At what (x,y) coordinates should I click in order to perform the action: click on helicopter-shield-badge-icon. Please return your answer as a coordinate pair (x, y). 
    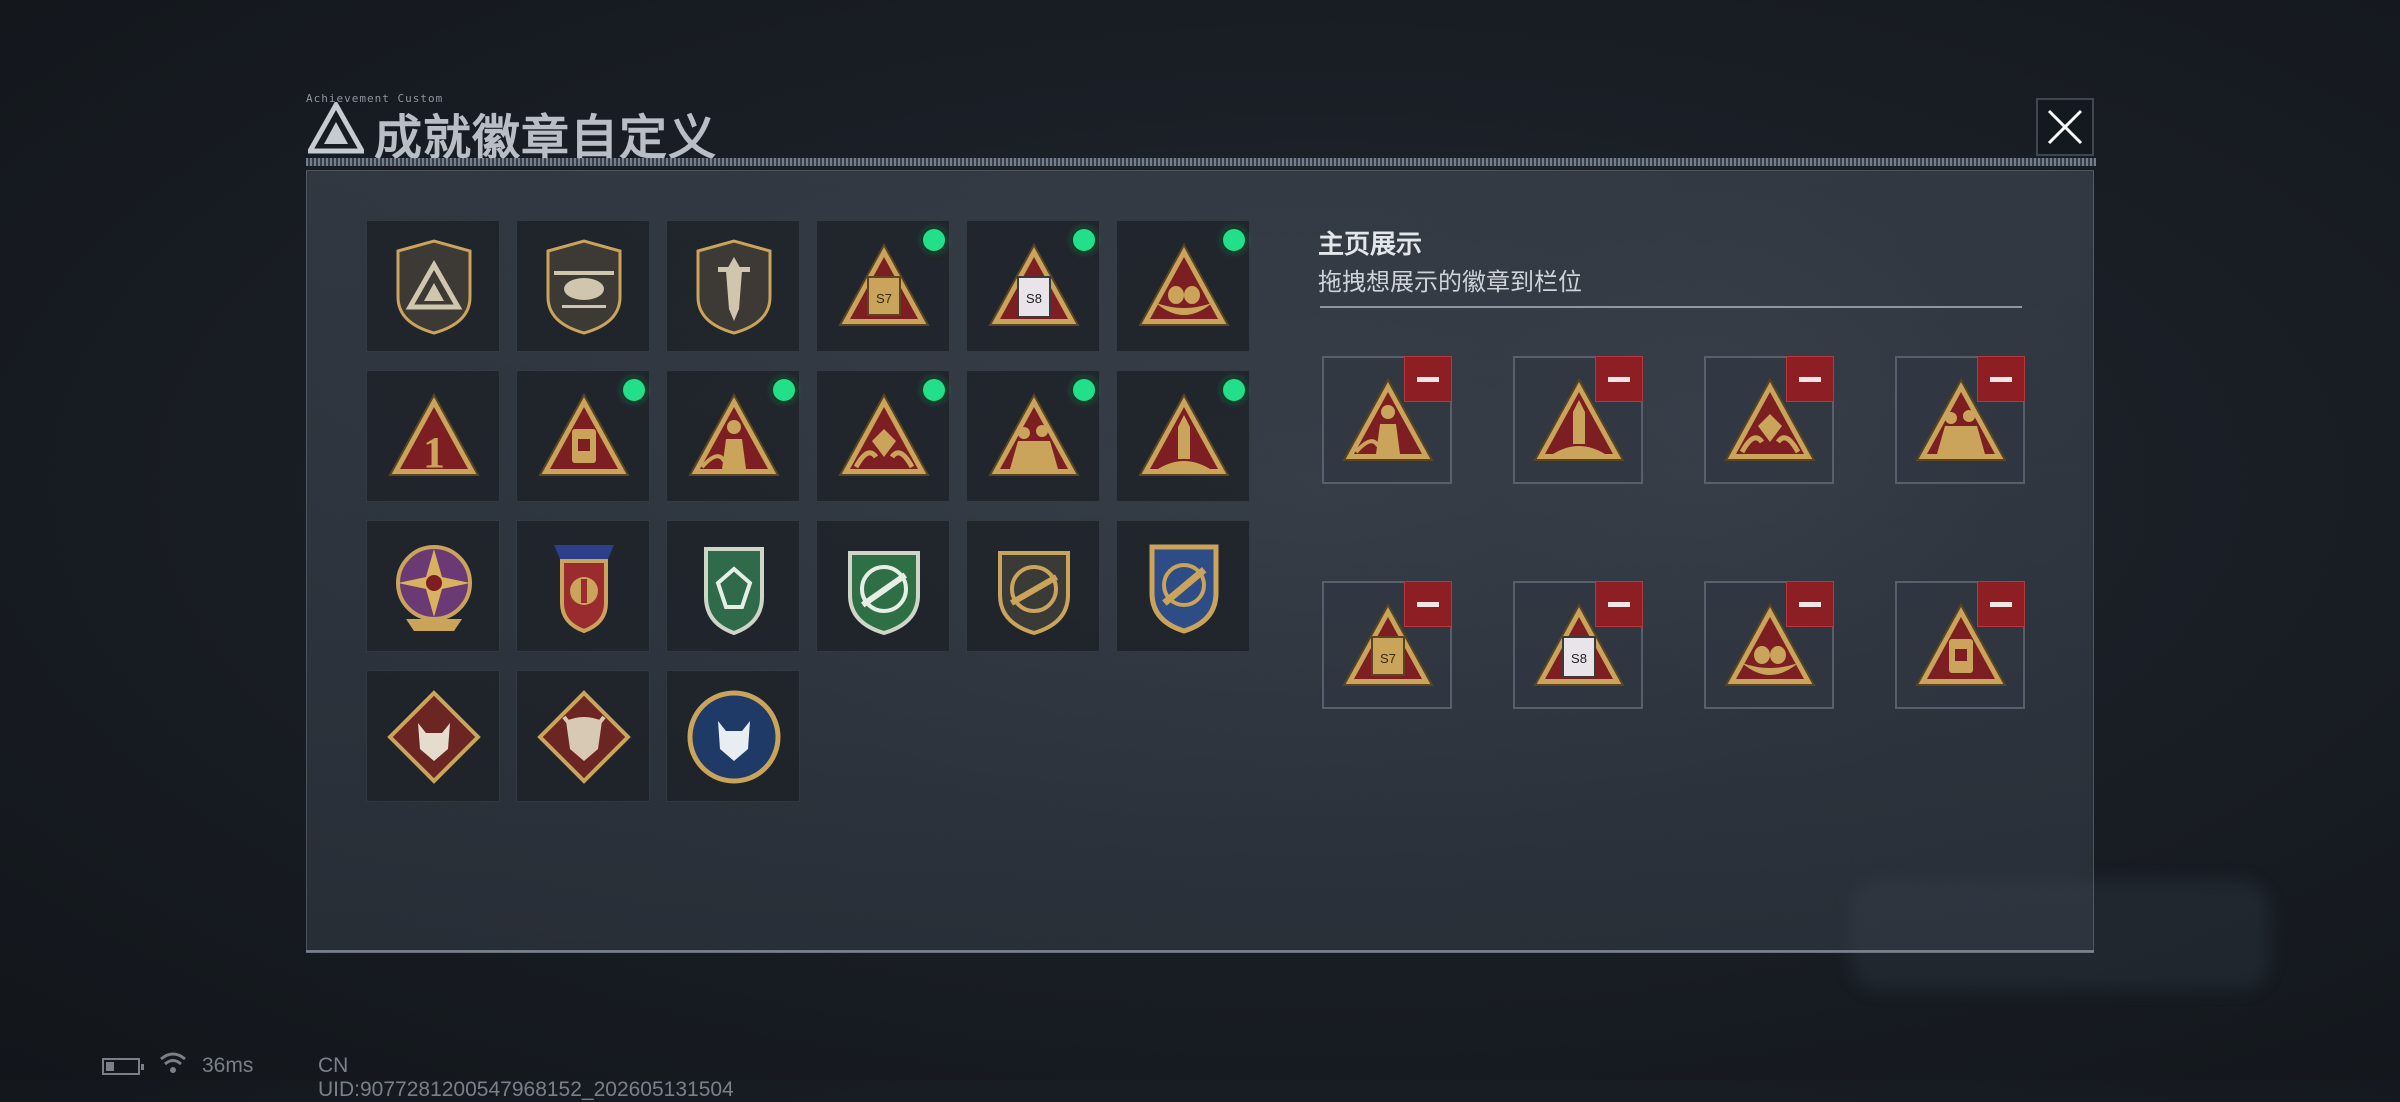
    Looking at the image, I should click on (584, 287).